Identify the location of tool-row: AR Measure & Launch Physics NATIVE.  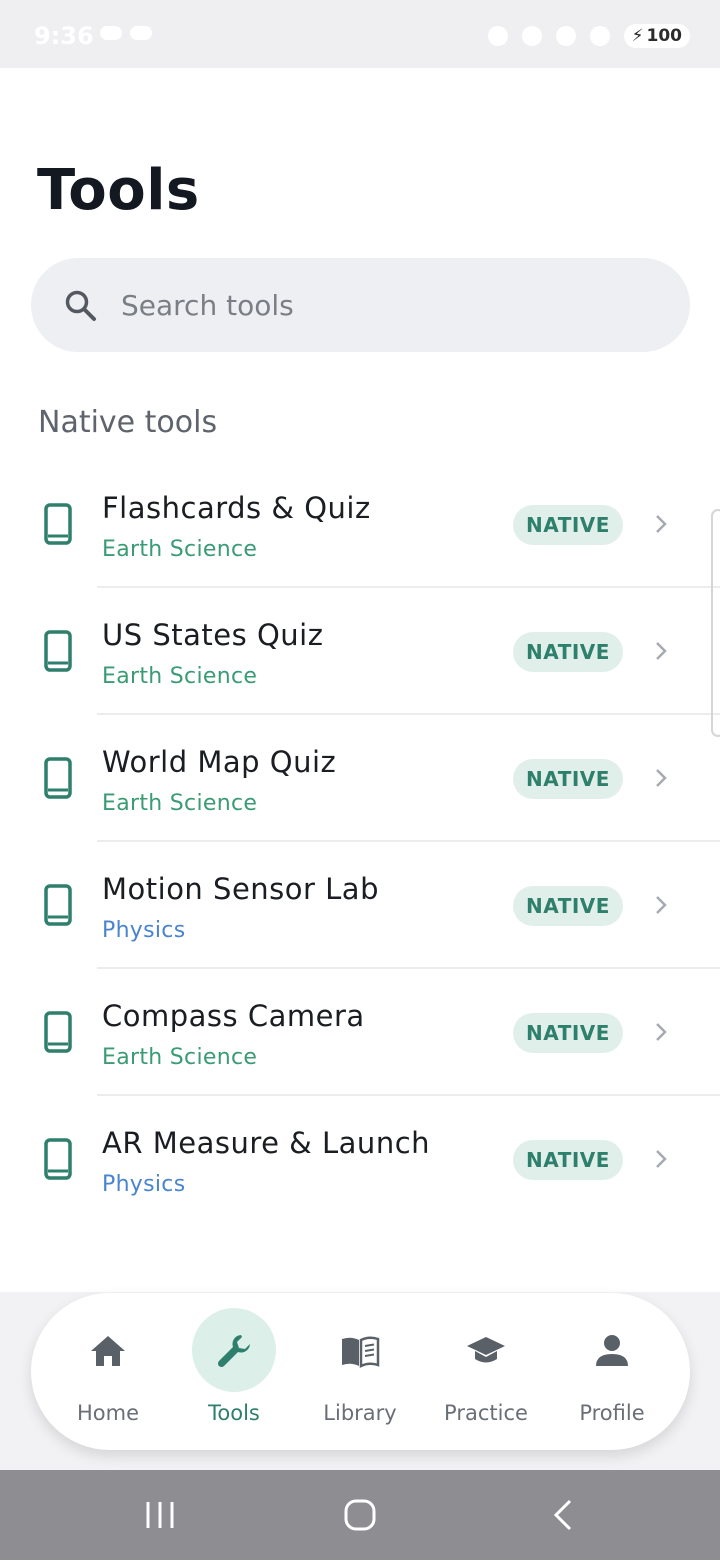
(360, 1159).